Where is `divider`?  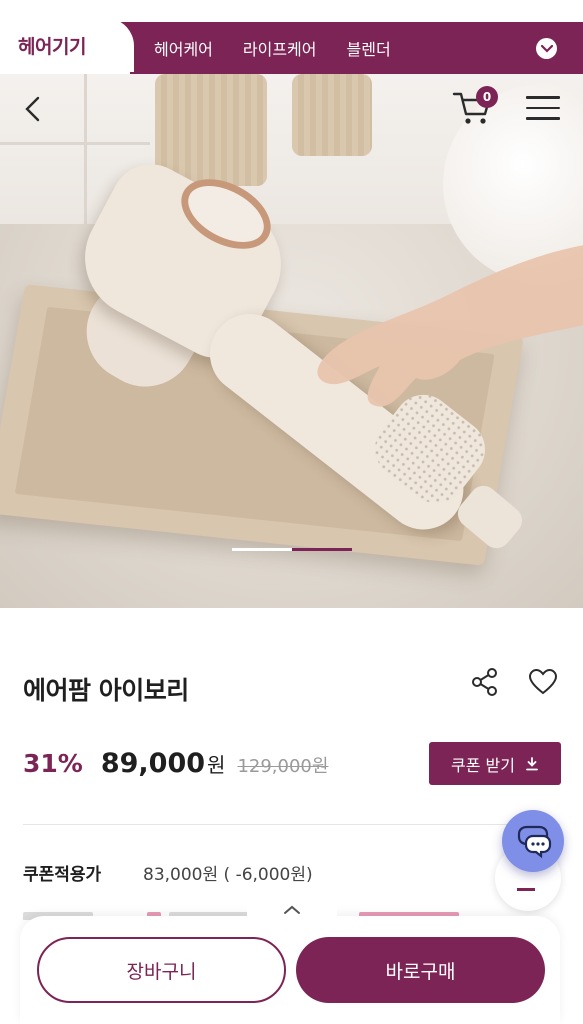
divider is located at coordinates (291, 824).